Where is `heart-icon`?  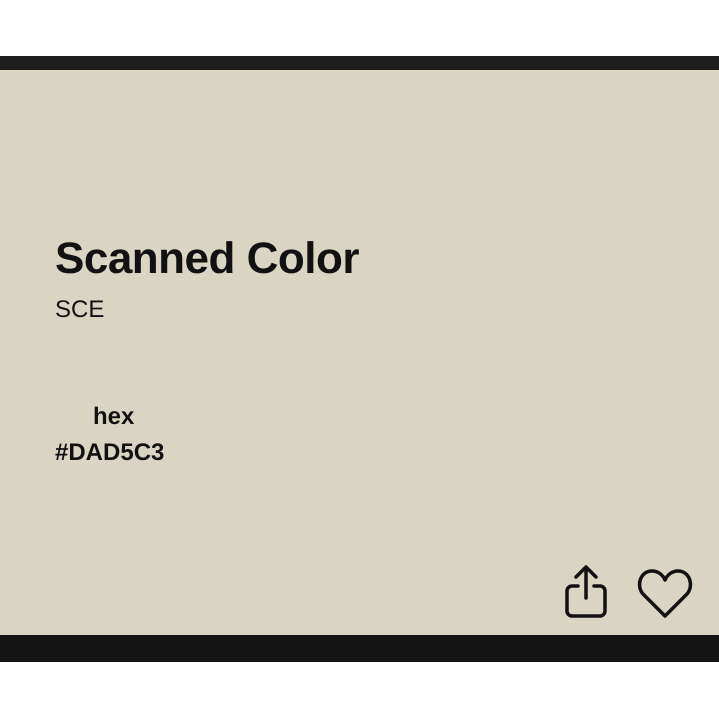
heart-icon is located at coordinates (665, 594).